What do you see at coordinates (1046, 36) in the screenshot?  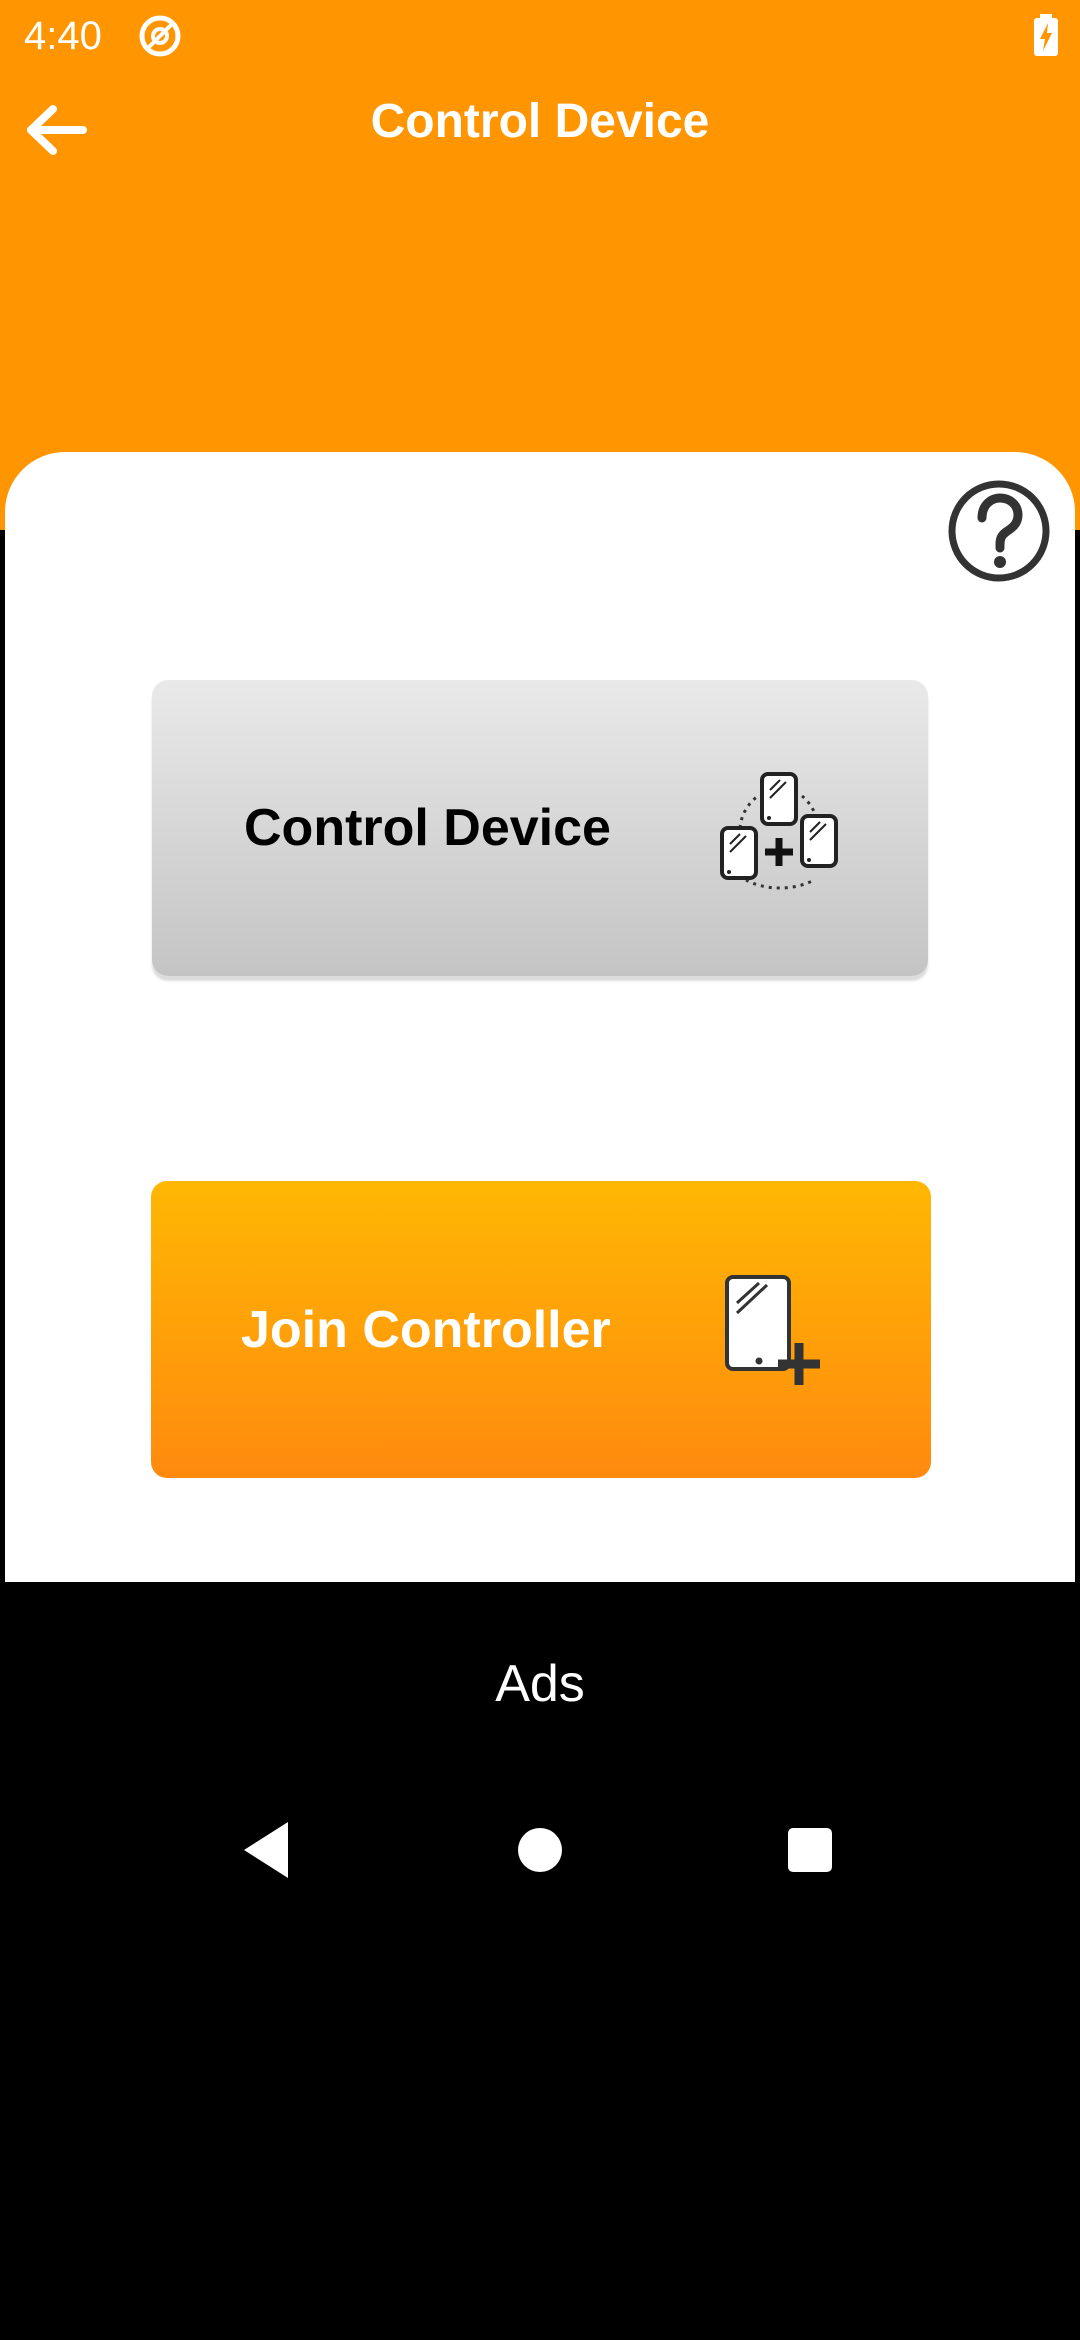 I see `battery-charging-icon` at bounding box center [1046, 36].